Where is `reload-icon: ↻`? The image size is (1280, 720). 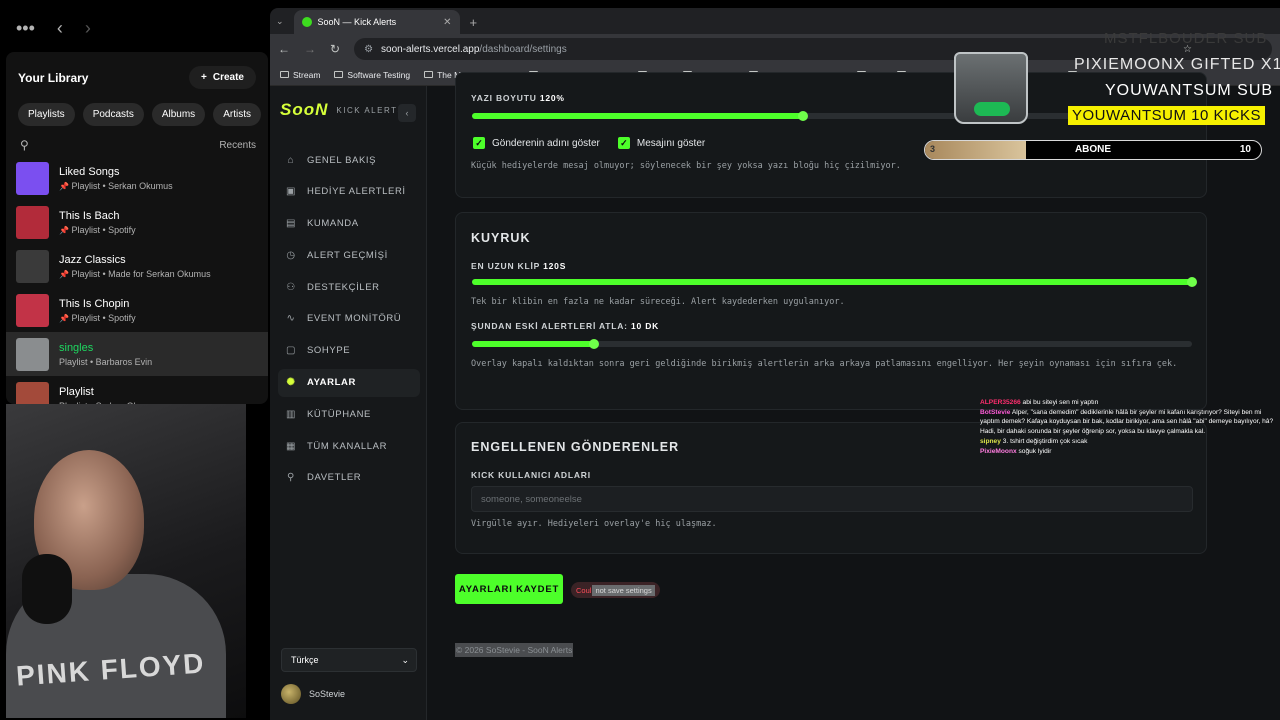 reload-icon: ↻ is located at coordinates (335, 49).